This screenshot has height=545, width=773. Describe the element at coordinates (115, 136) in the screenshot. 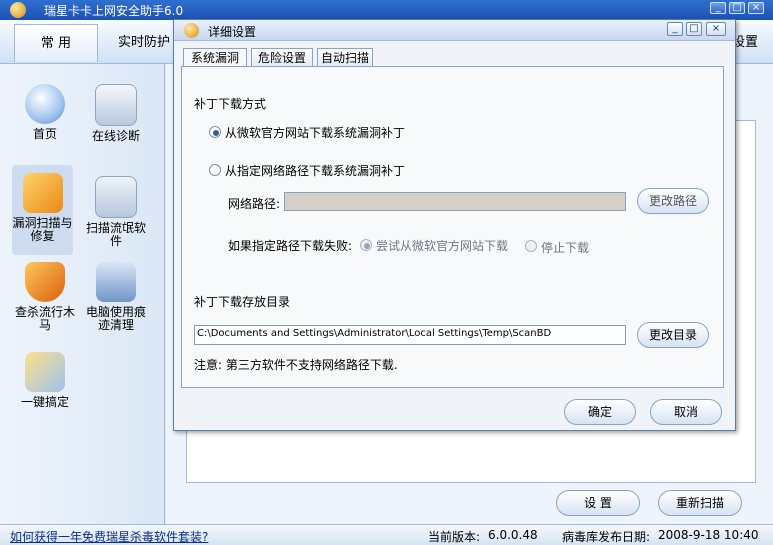

I see `nav-online-diagnosis-label: 在线诊断` at that location.